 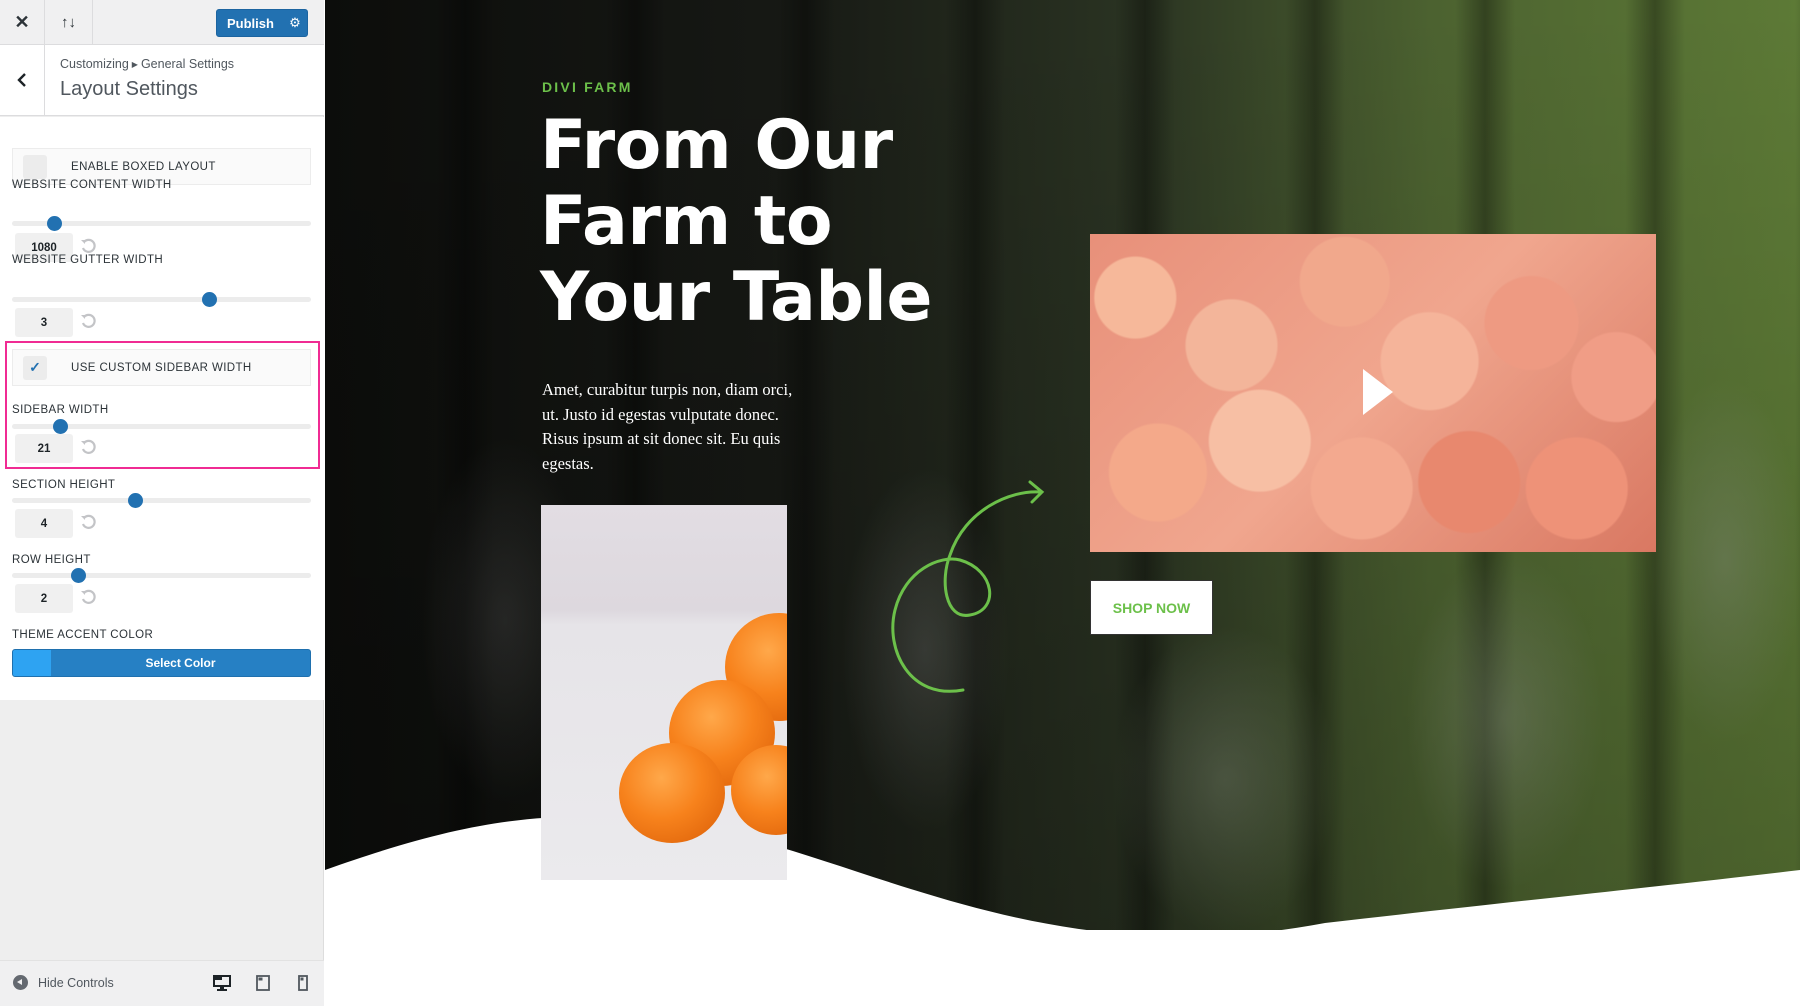 I want to click on section-height-label: SECTION HEIGHT, so click(x=64, y=485).